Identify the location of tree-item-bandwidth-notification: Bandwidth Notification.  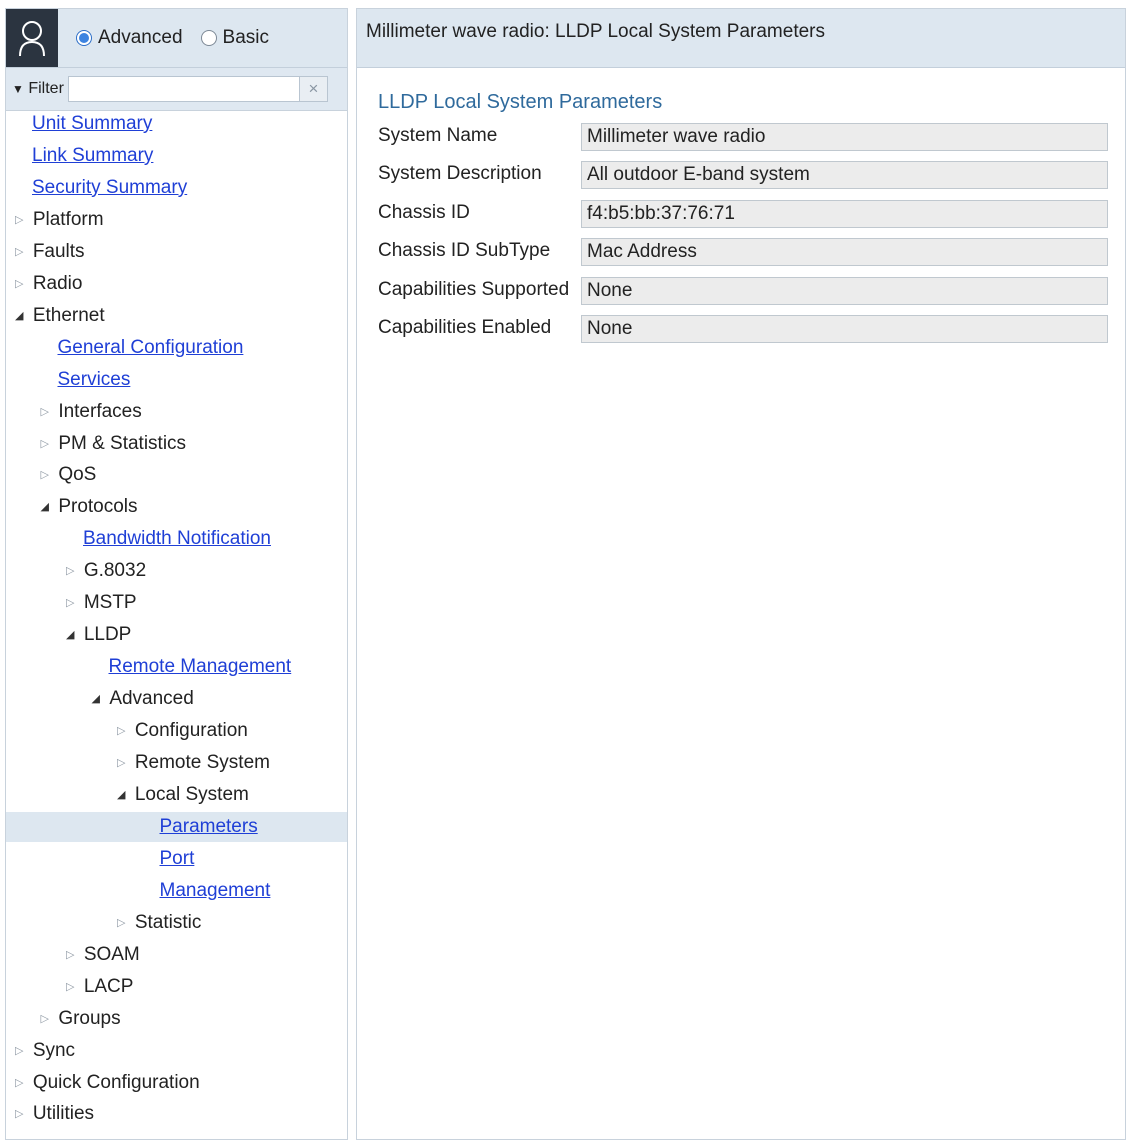
(176, 539).